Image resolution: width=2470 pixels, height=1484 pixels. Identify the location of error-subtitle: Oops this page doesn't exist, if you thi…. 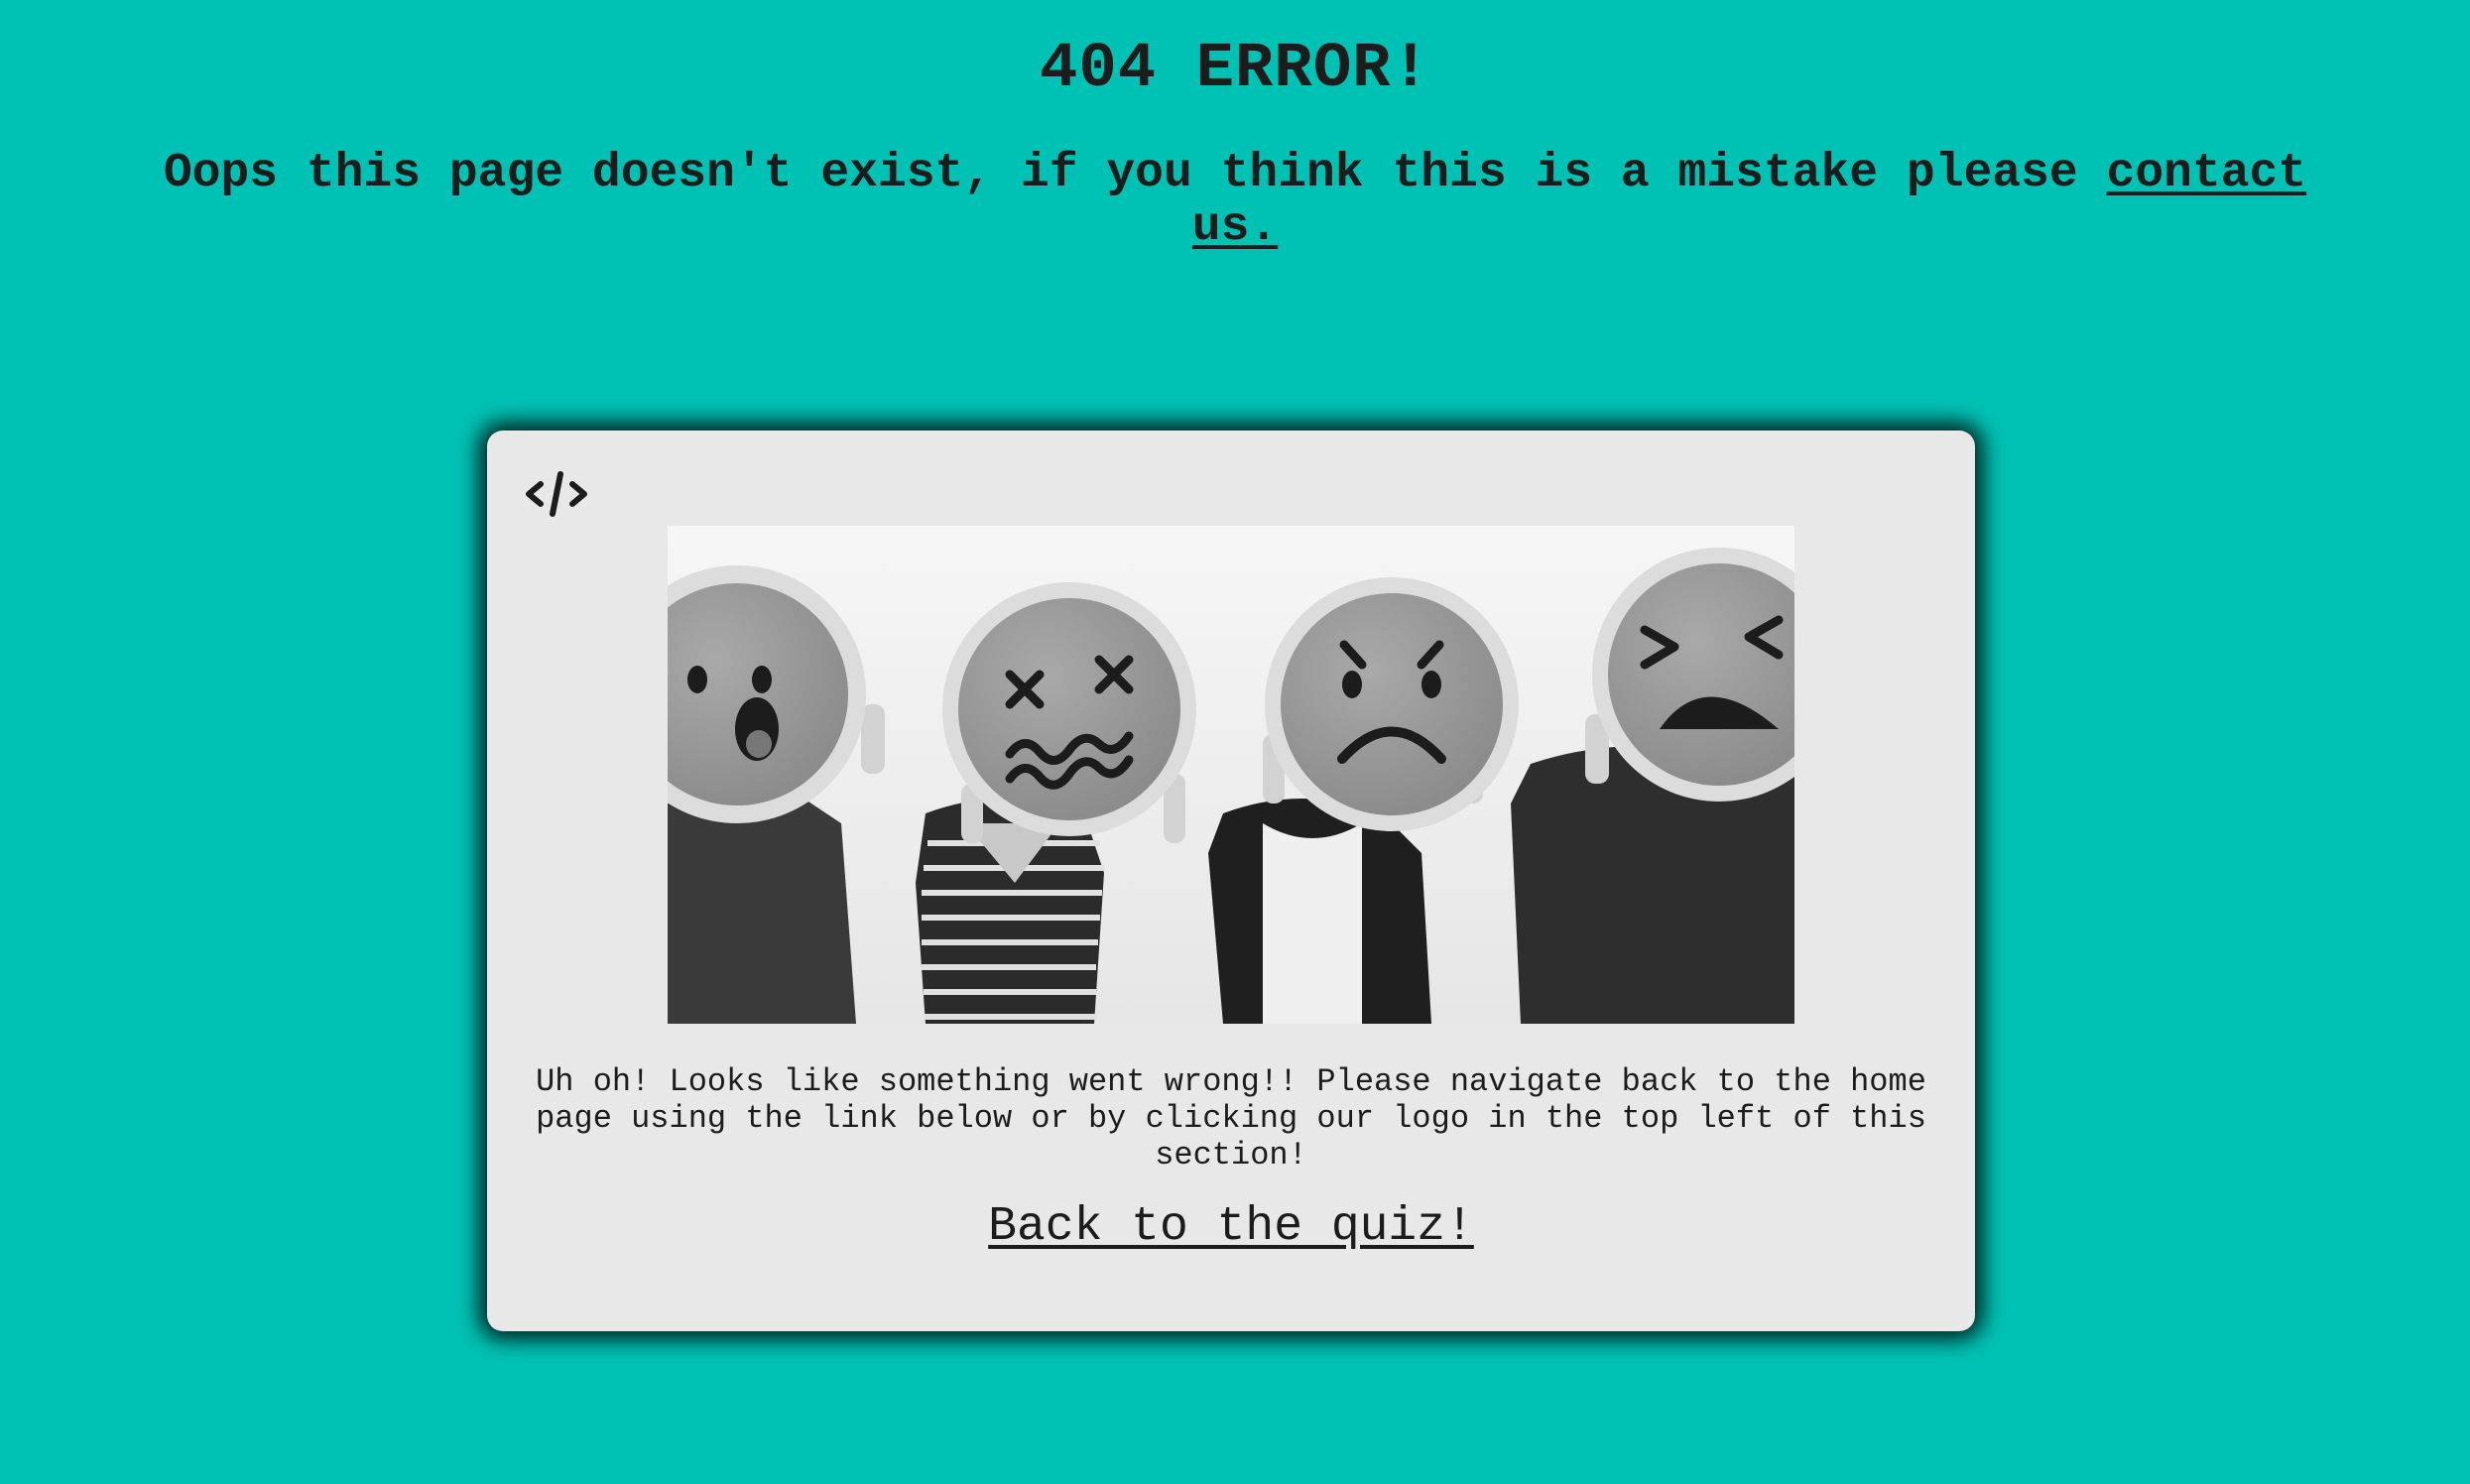
(1235, 200).